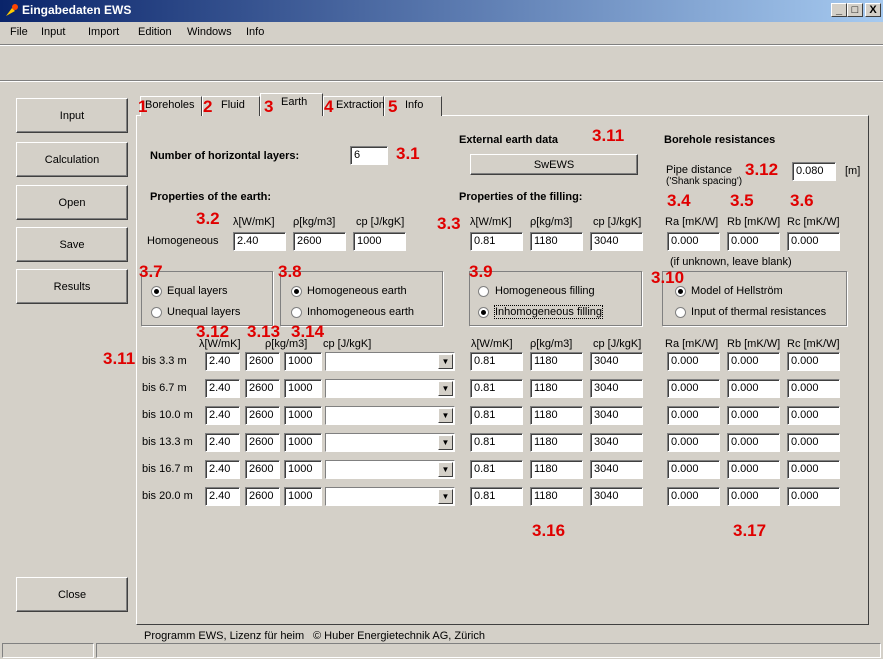 Image resolution: width=883 pixels, height=659 pixels. Describe the element at coordinates (379, 241) in the screenshot. I see `earth-cp-input: 1000` at that location.